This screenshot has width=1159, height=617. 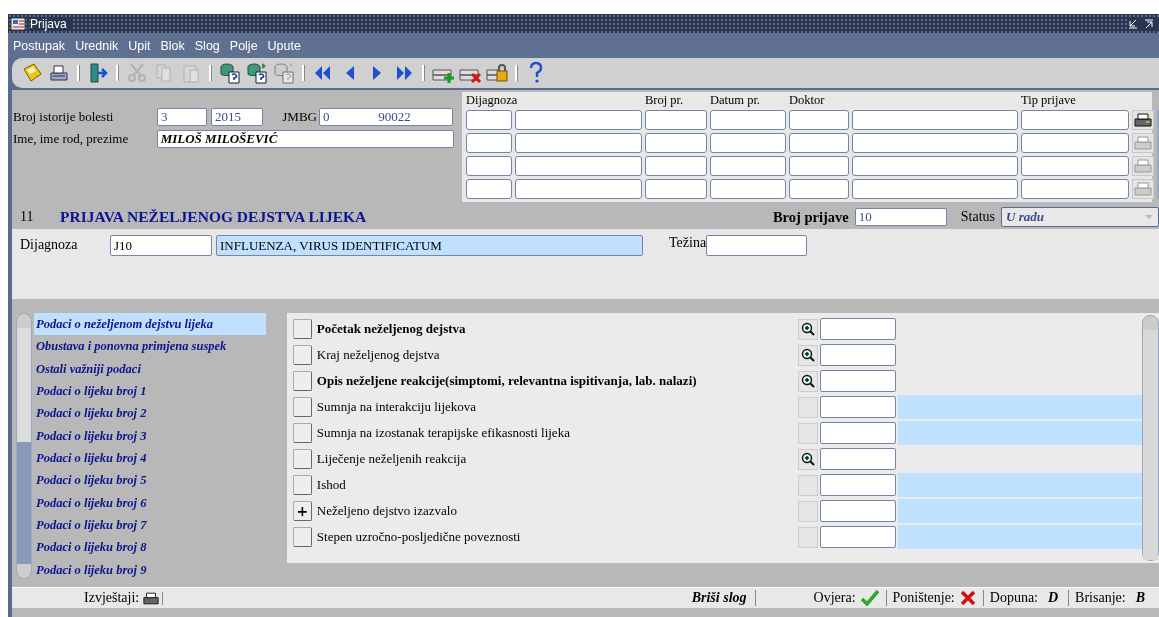 I want to click on field-label: Status, so click(x=977, y=217).